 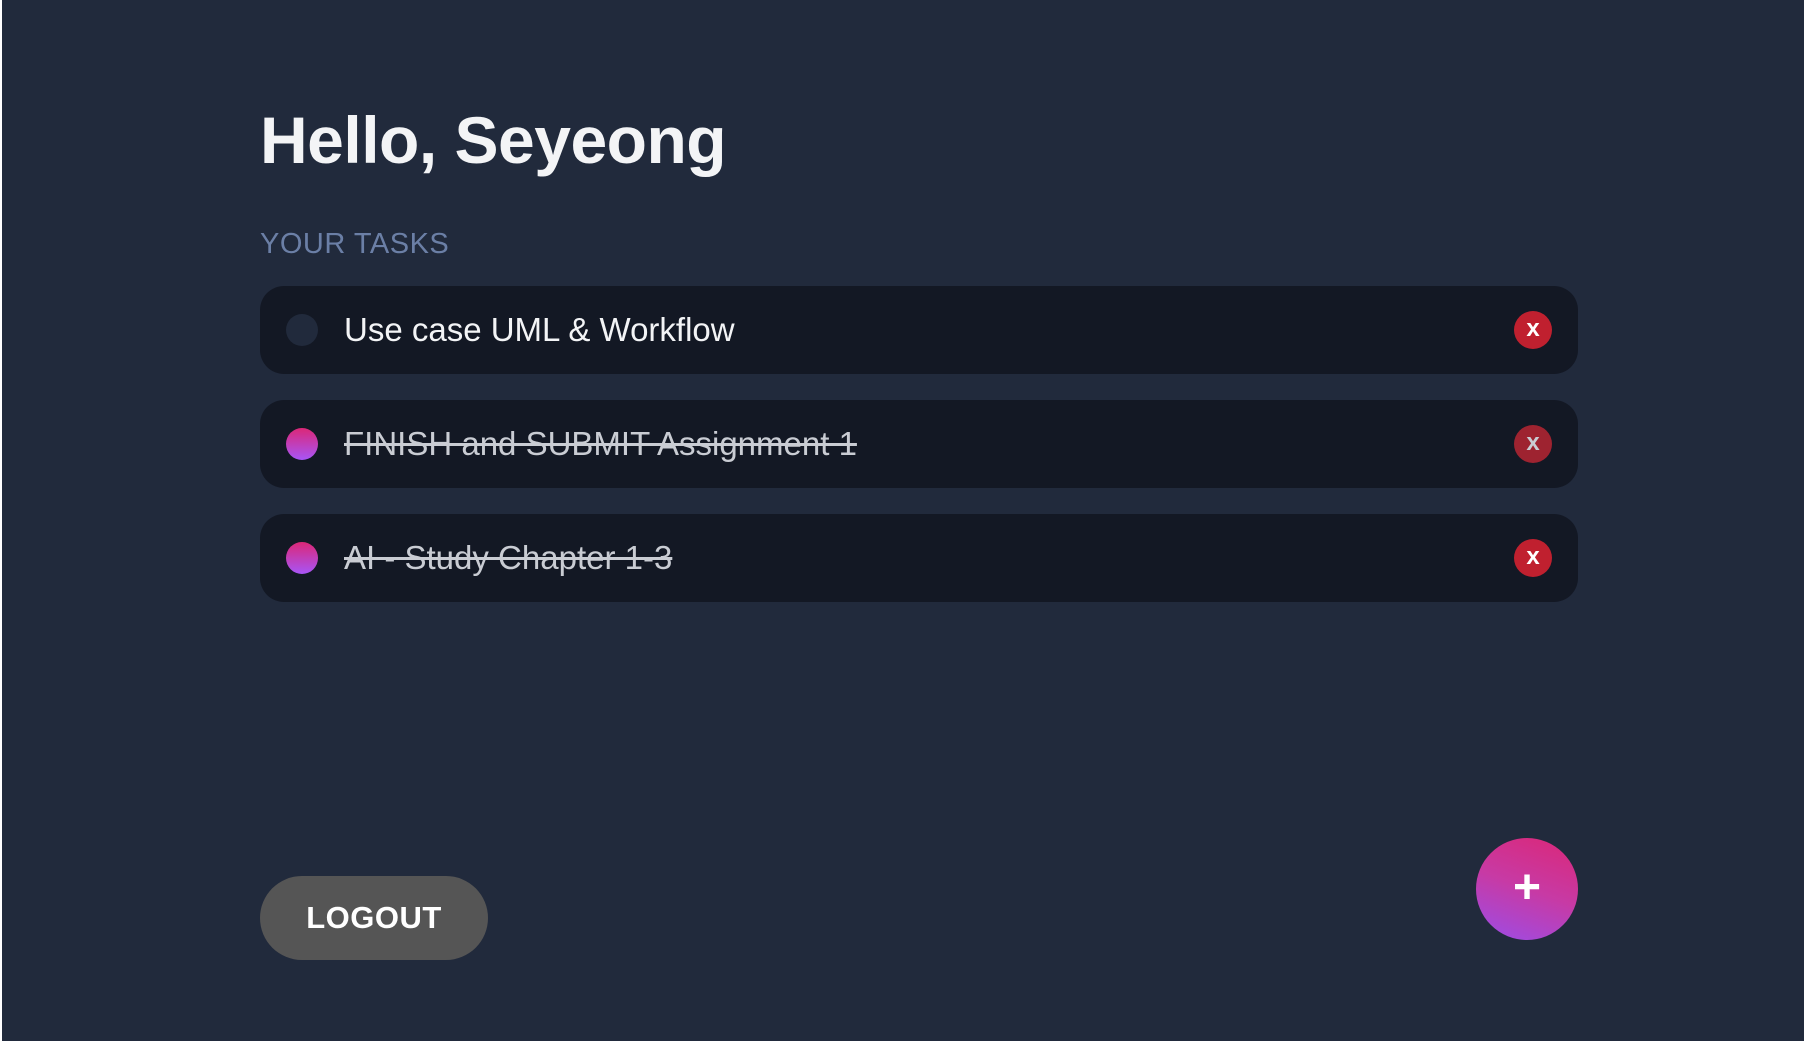 I want to click on task-item: AI - Study Chapter 1-3 x, so click(x=919, y=558).